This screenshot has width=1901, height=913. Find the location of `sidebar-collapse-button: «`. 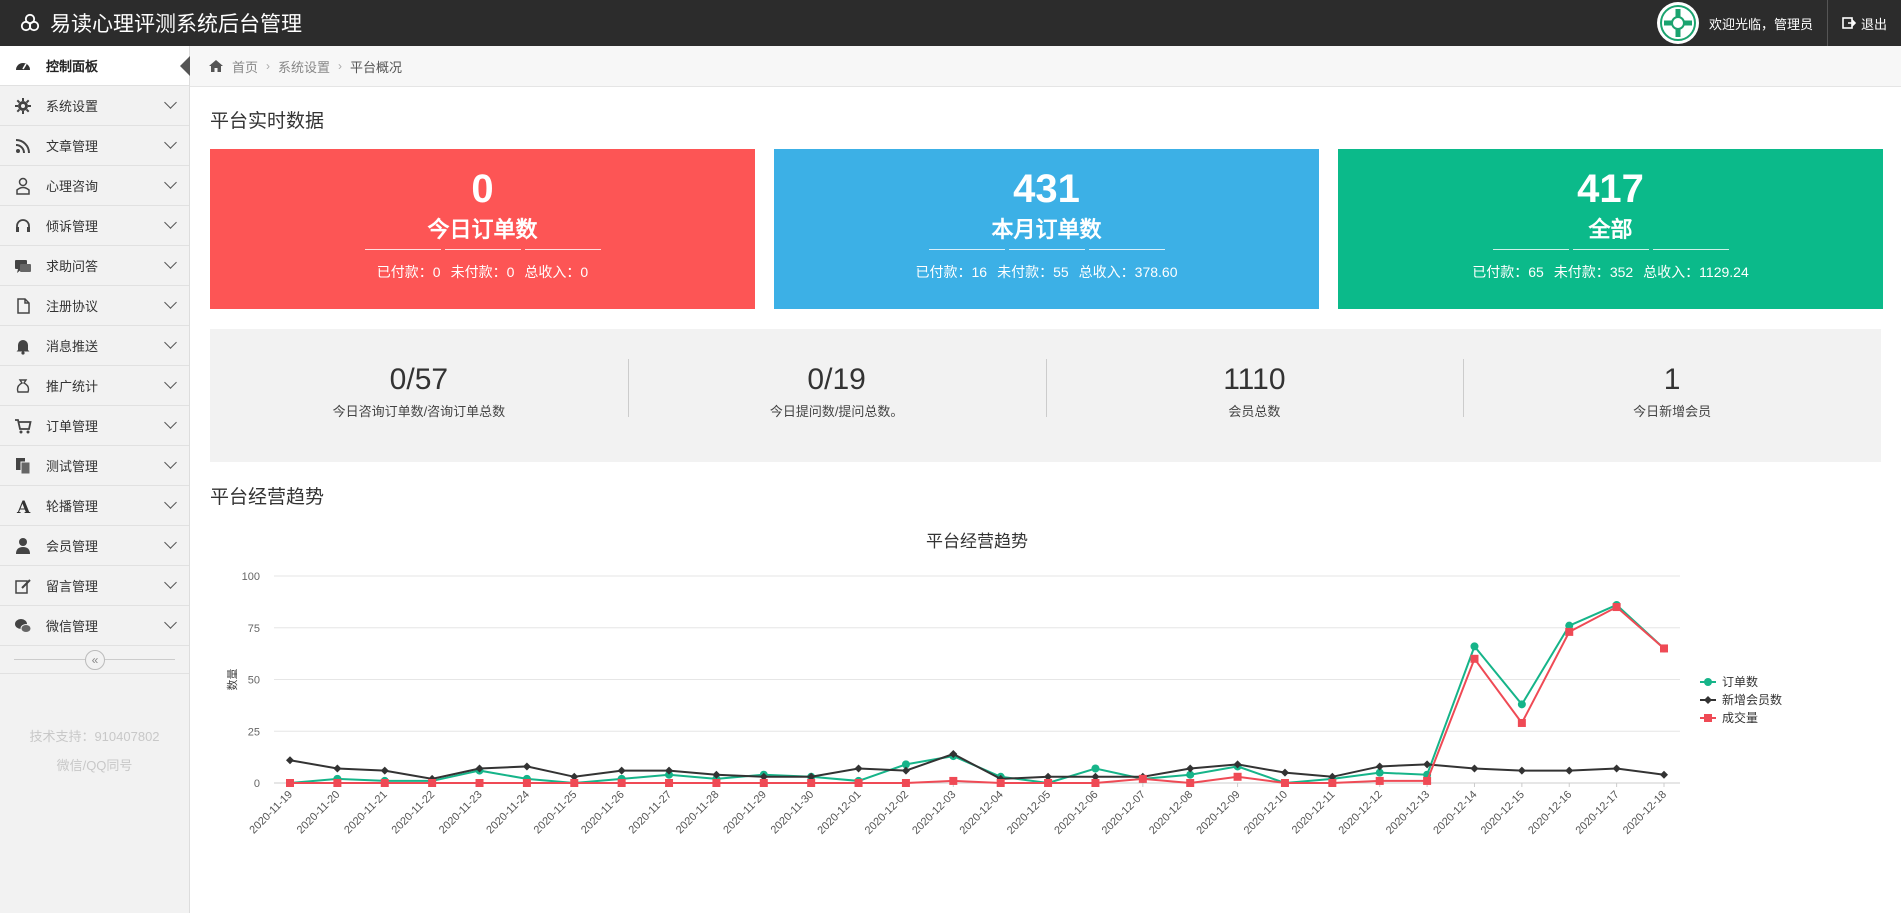

sidebar-collapse-button: « is located at coordinates (95, 660).